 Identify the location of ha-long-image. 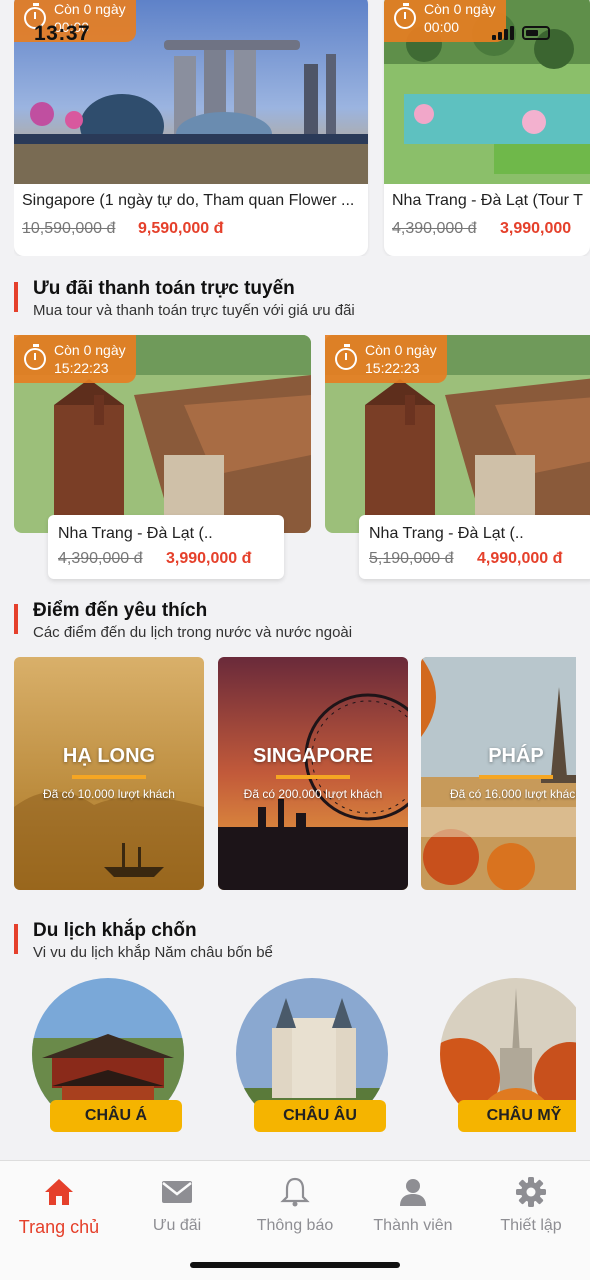
(109, 773).